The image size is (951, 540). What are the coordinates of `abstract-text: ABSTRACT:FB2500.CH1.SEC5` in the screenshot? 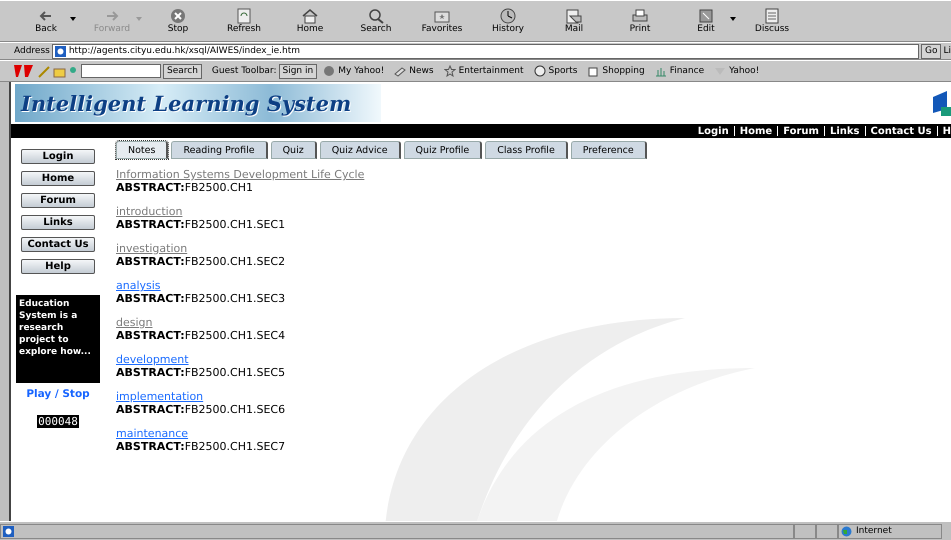 It's located at (201, 372).